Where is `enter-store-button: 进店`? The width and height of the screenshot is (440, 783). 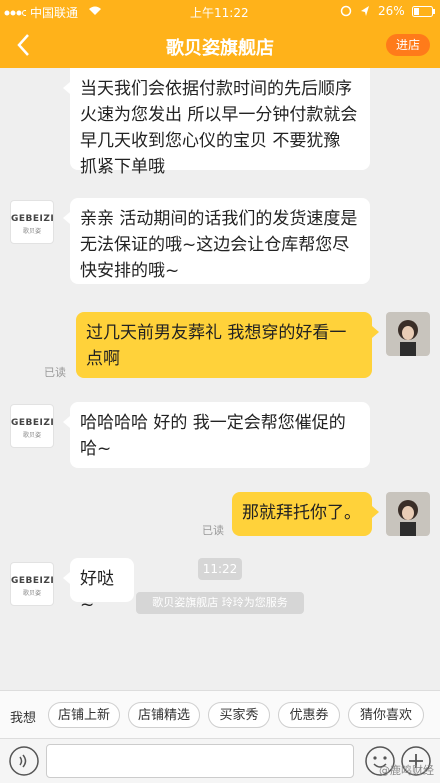 enter-store-button: 进店 is located at coordinates (408, 45).